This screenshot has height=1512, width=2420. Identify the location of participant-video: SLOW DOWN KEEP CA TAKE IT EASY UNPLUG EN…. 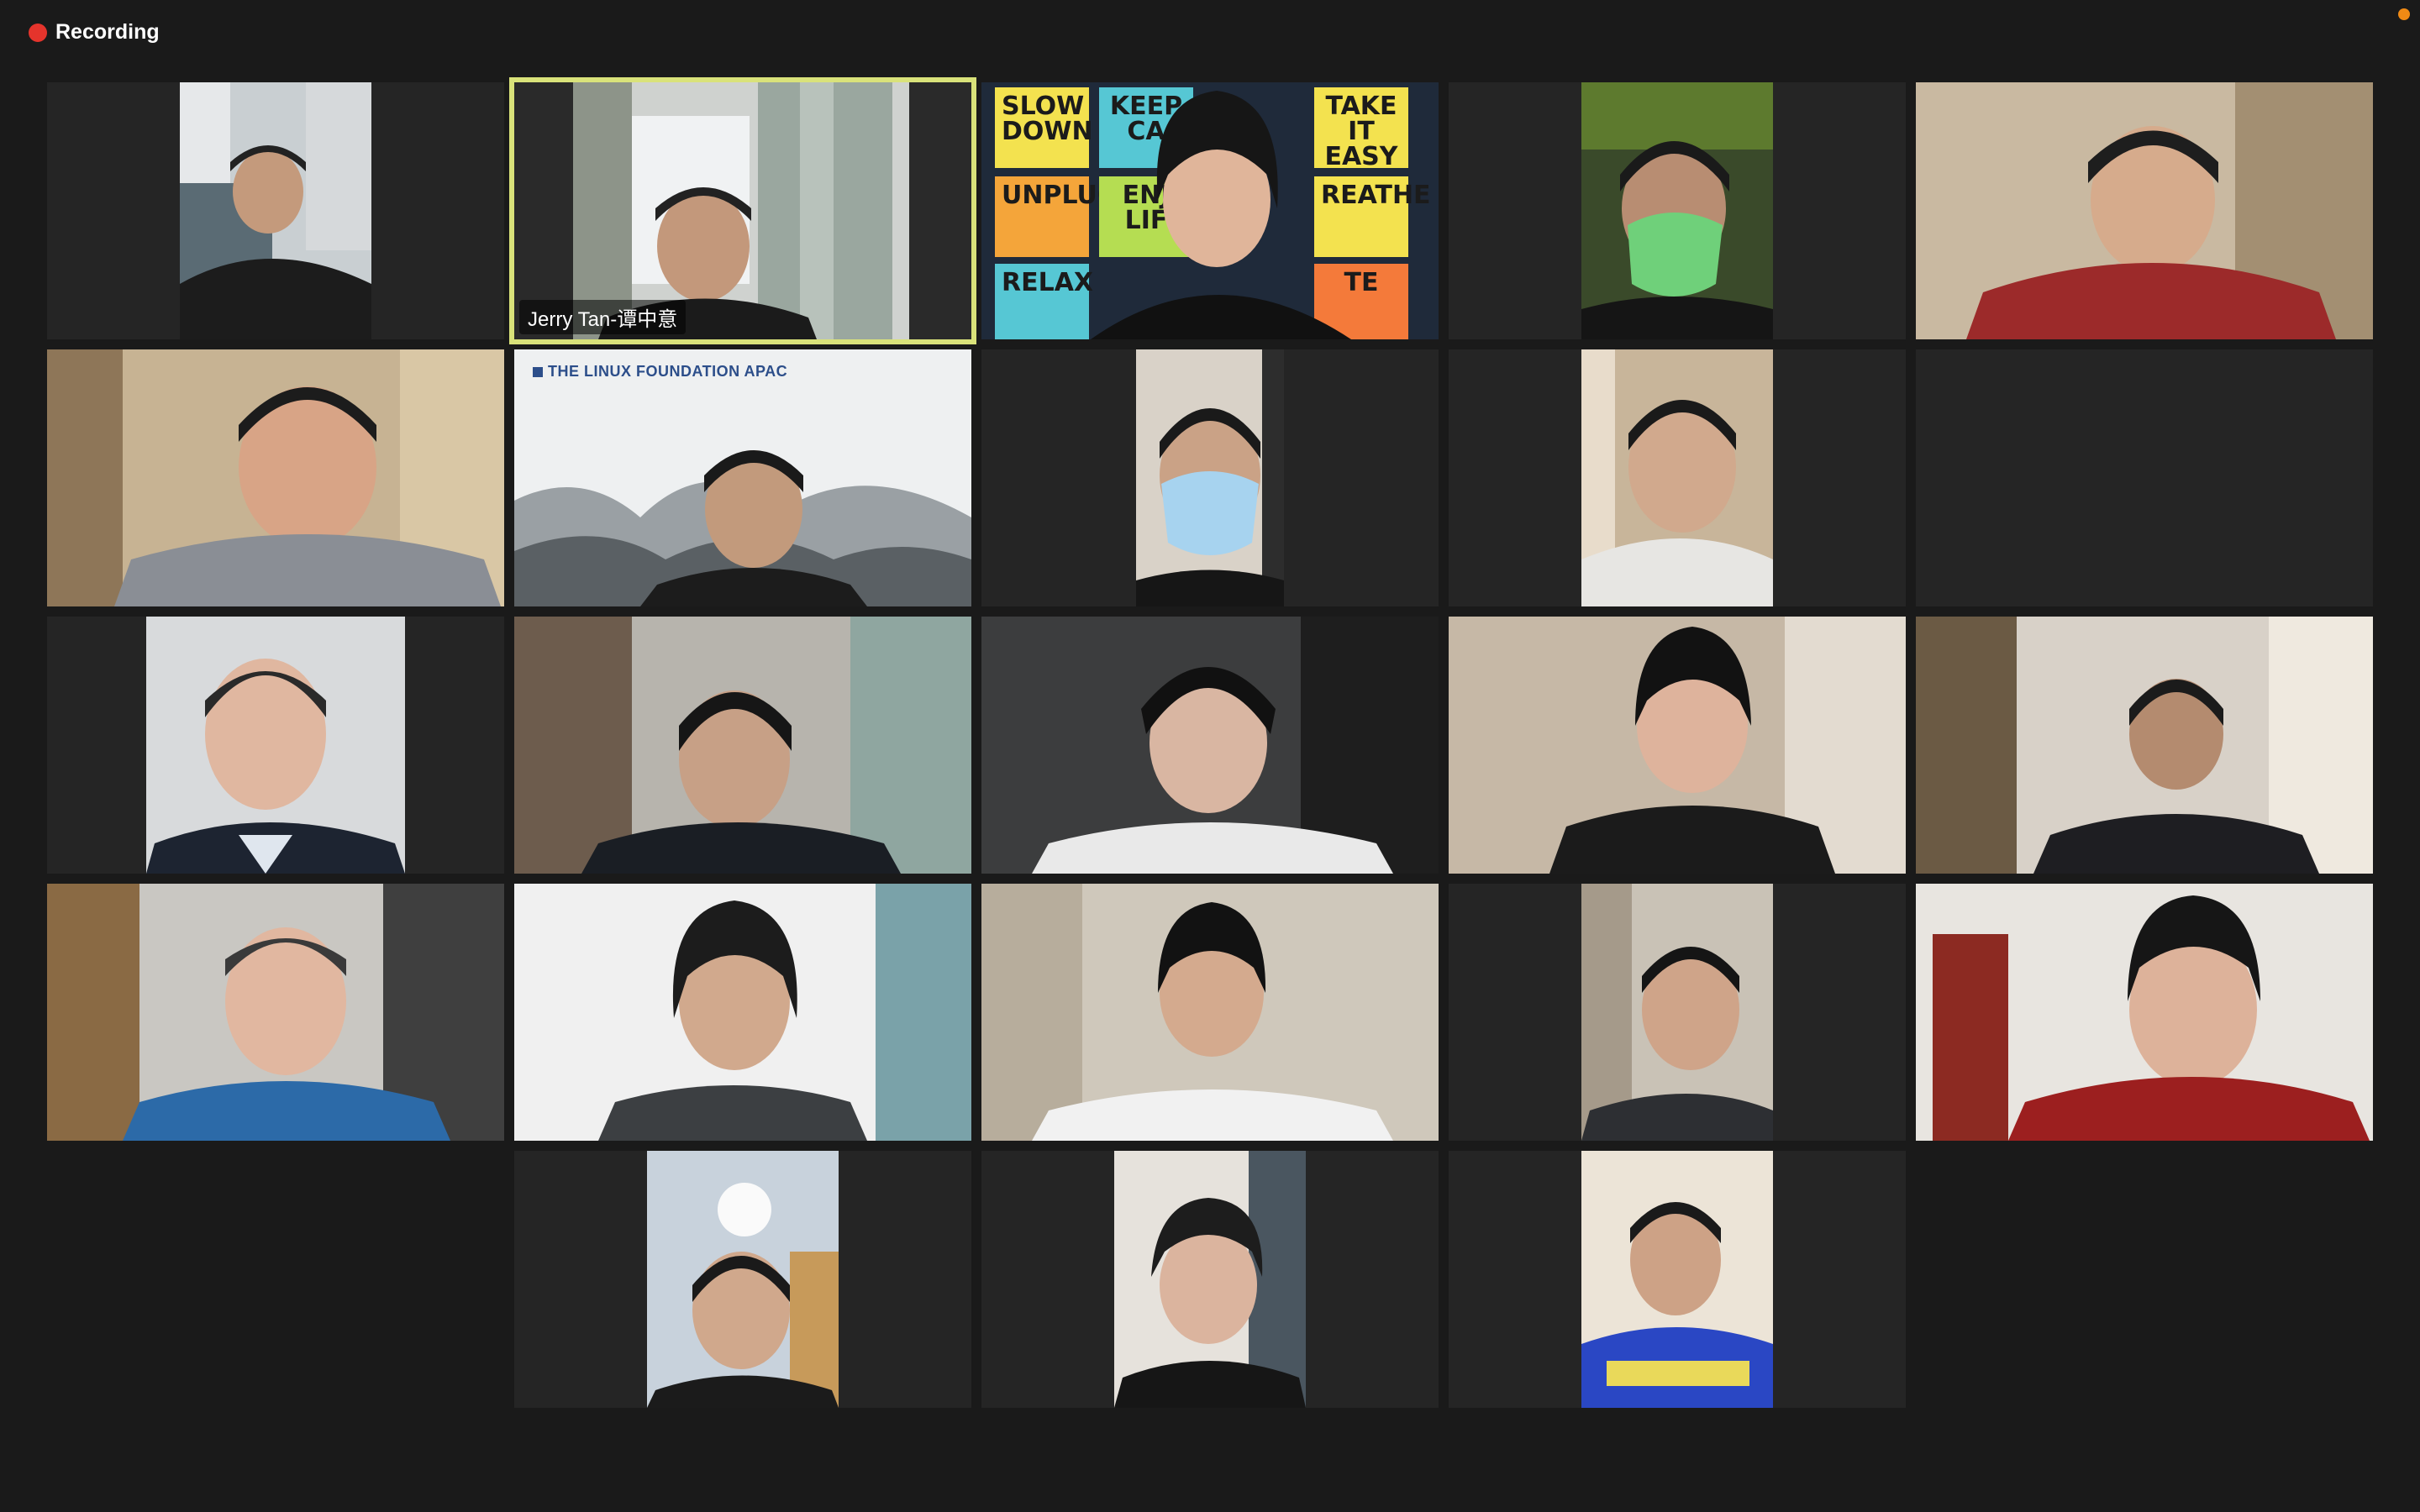
(1210, 210).